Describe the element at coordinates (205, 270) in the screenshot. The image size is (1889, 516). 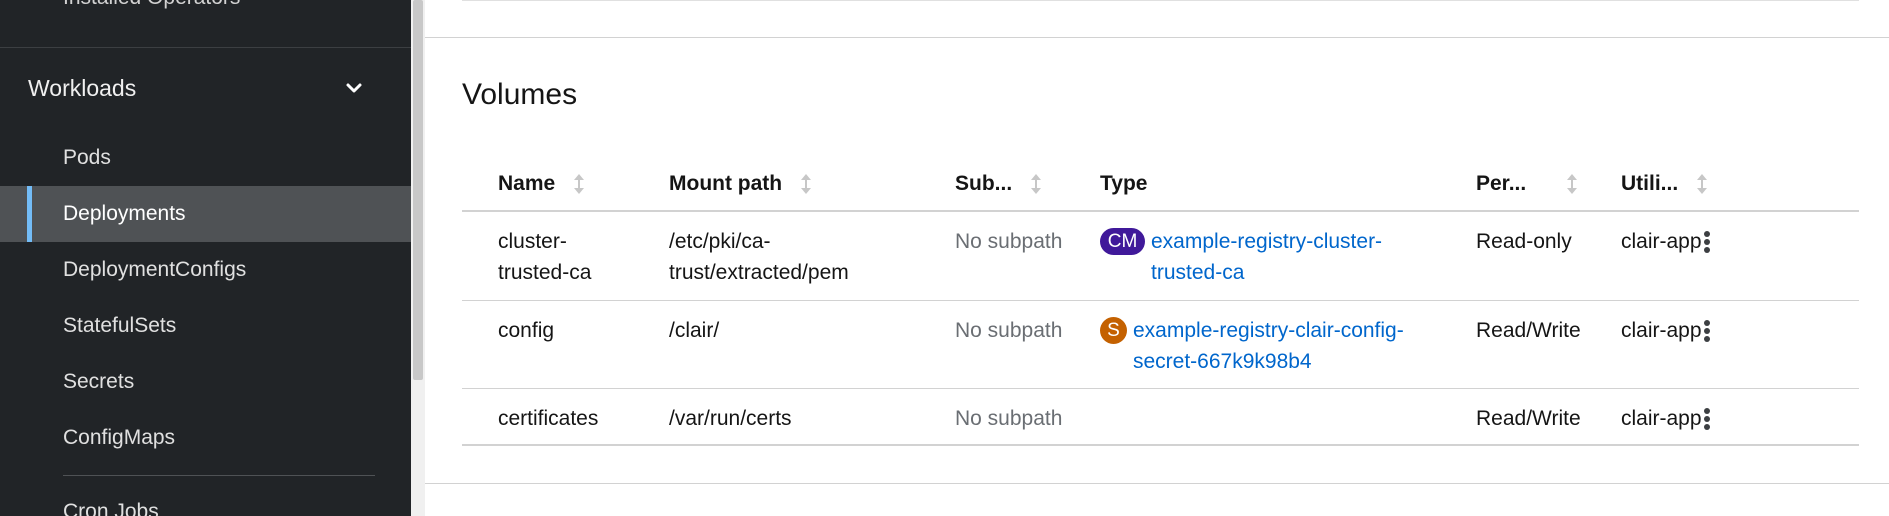
I see `sidebar-item-deploymentconfigs: DeploymentConfigs` at that location.